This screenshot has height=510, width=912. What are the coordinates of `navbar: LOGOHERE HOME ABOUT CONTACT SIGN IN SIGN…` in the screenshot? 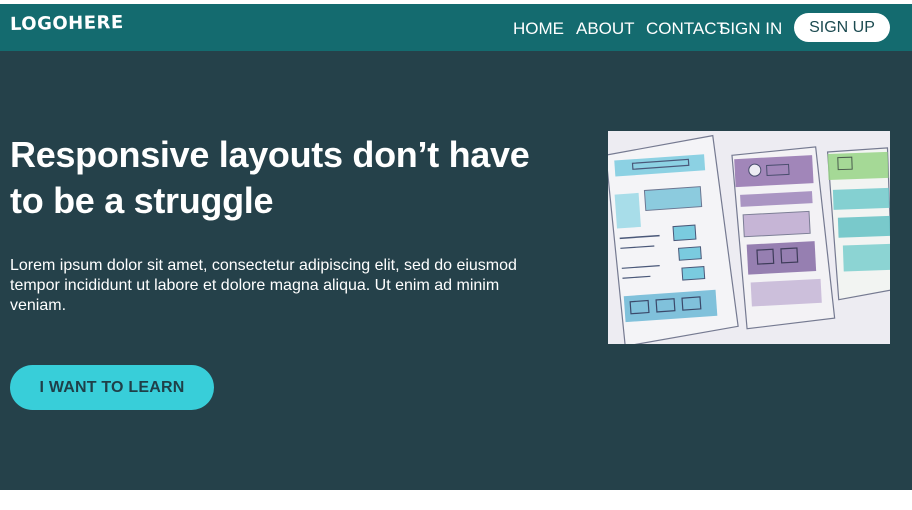 It's located at (456, 27).